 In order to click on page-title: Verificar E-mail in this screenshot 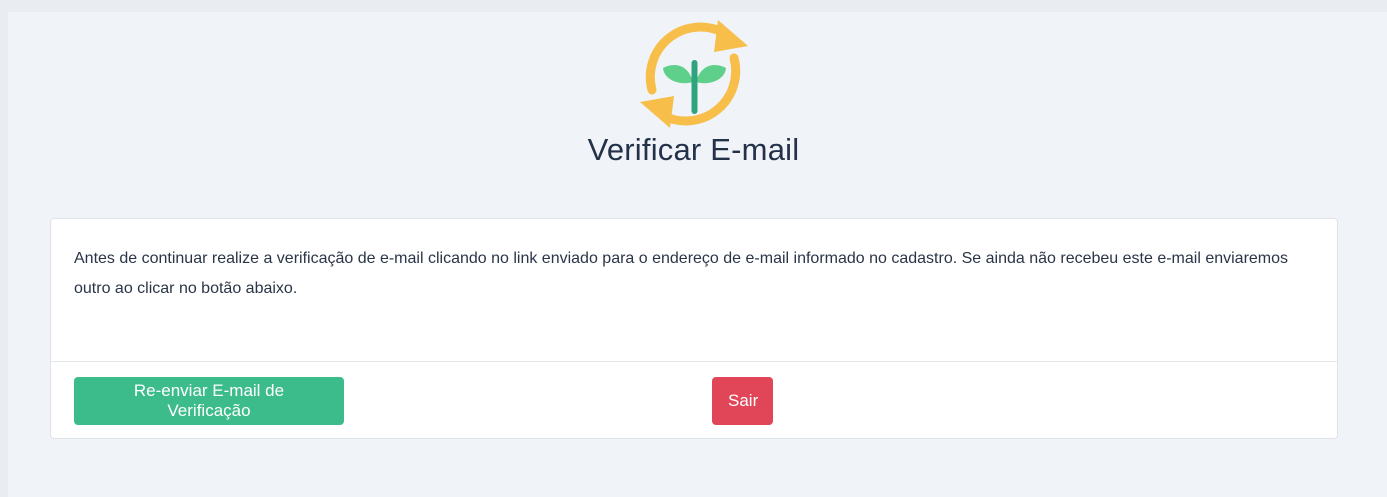, I will do `click(693, 149)`.